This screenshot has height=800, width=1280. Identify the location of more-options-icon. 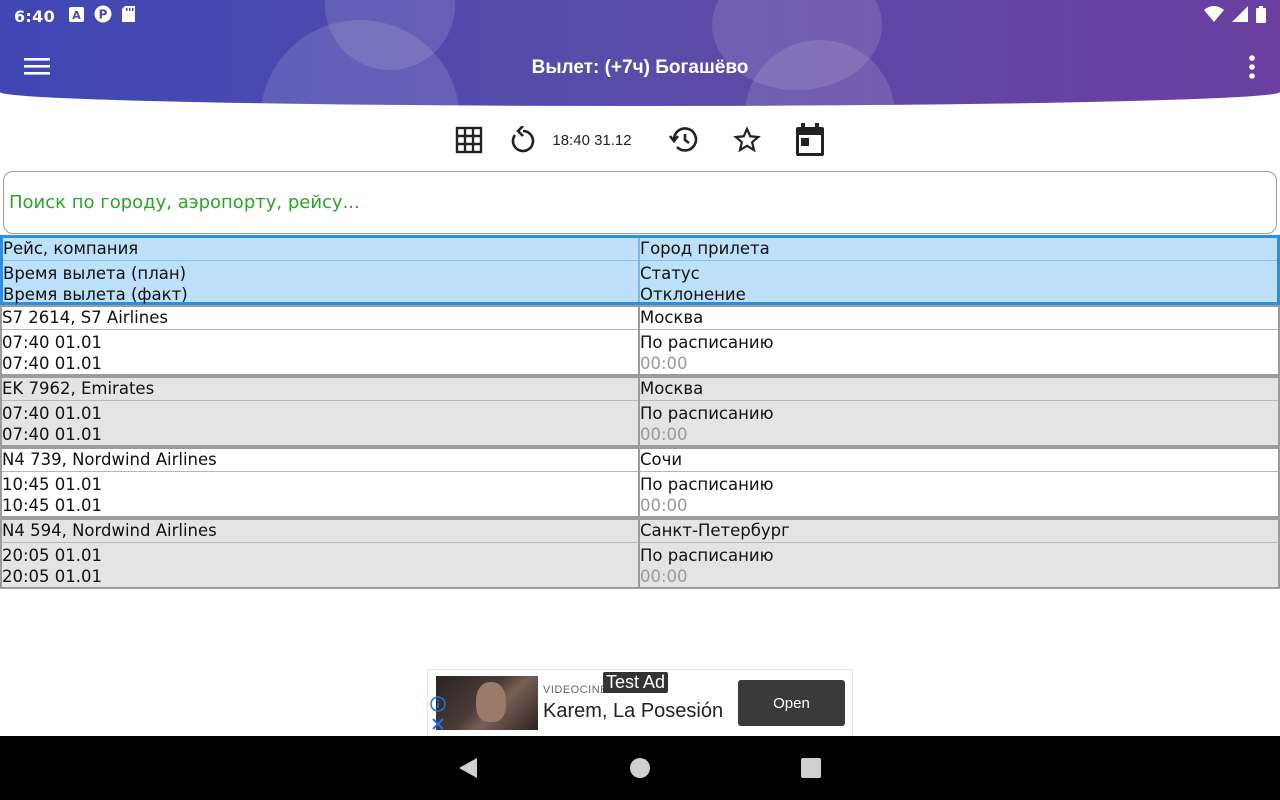
(1253, 69).